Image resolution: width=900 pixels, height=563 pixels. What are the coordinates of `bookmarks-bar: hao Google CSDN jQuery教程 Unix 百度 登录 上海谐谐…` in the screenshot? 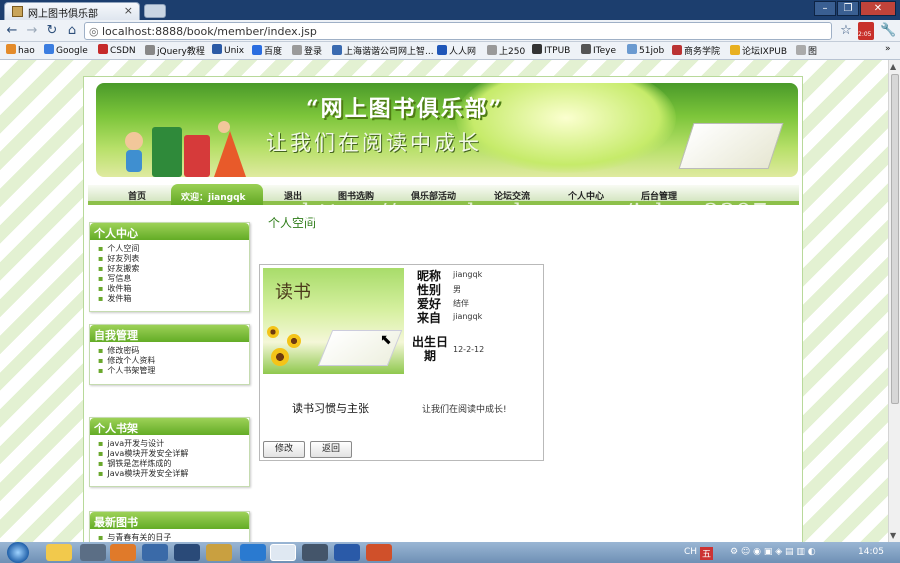 It's located at (450, 51).